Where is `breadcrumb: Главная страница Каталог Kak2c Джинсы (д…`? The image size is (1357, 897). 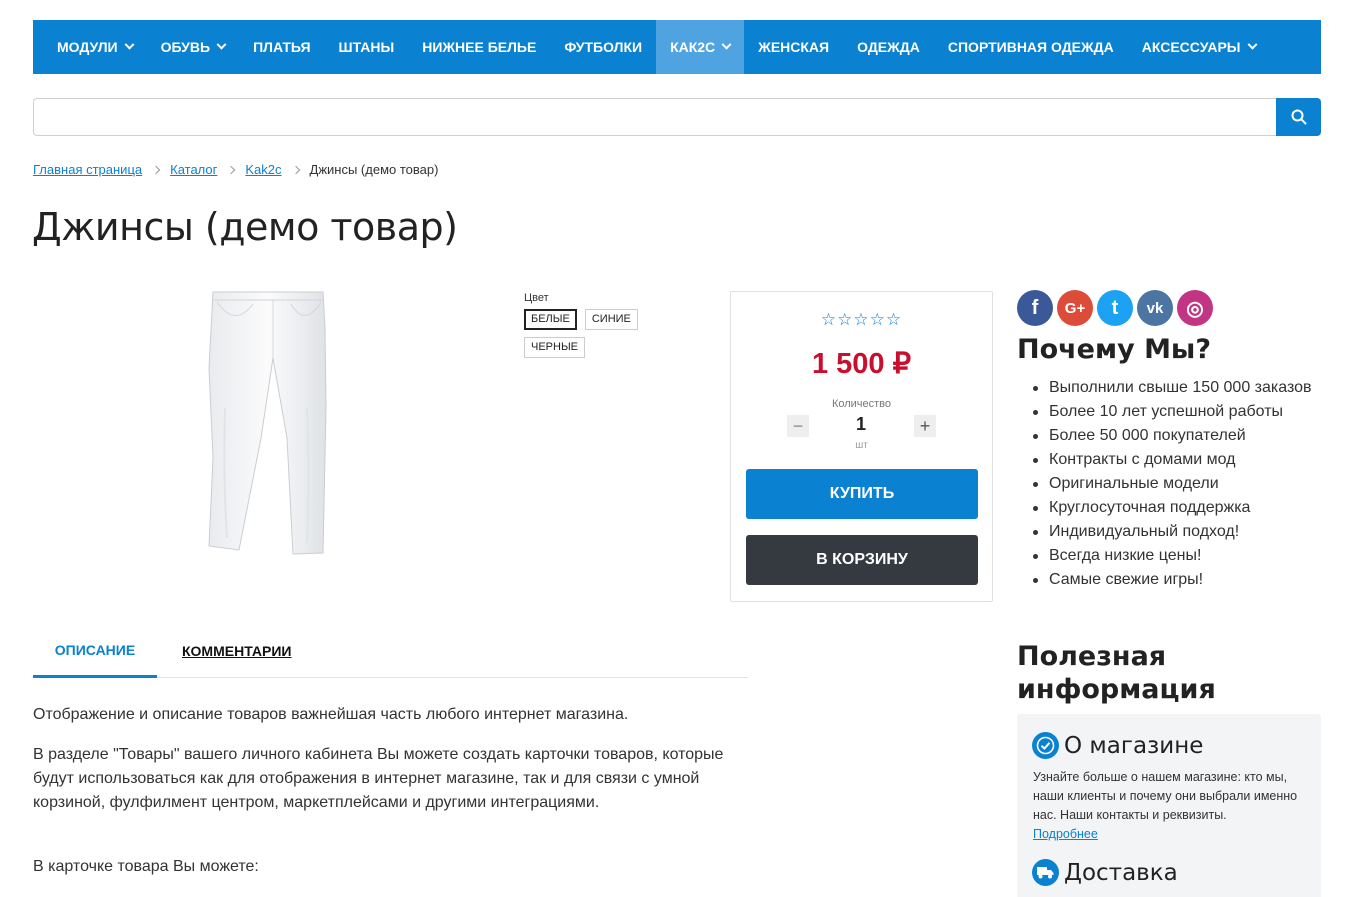 breadcrumb: Главная страница Каталог Kak2c Джинсы (д… is located at coordinates (235, 169).